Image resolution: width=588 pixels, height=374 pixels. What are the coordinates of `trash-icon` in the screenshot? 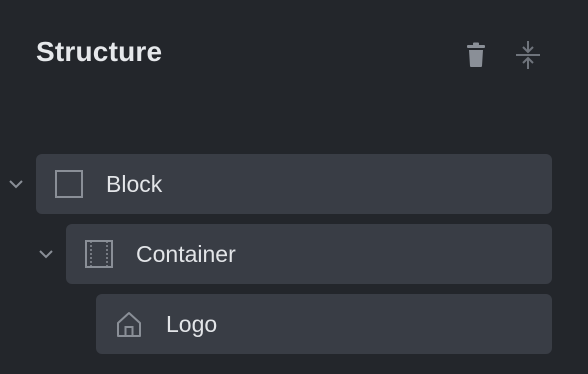 It's located at (476, 54).